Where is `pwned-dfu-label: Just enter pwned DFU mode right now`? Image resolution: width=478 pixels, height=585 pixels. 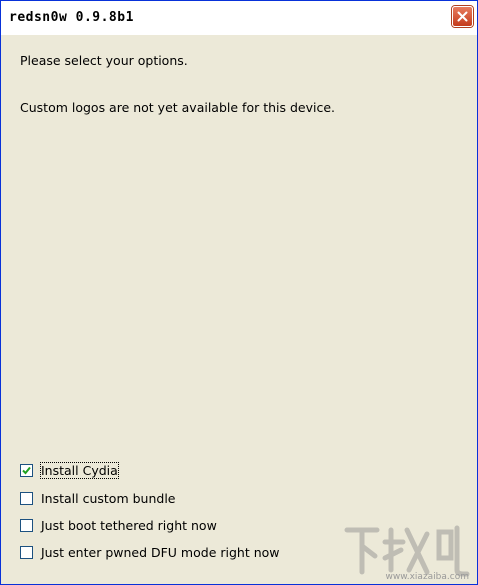 pwned-dfu-label: Just enter pwned DFU mode right now is located at coordinates (160, 552).